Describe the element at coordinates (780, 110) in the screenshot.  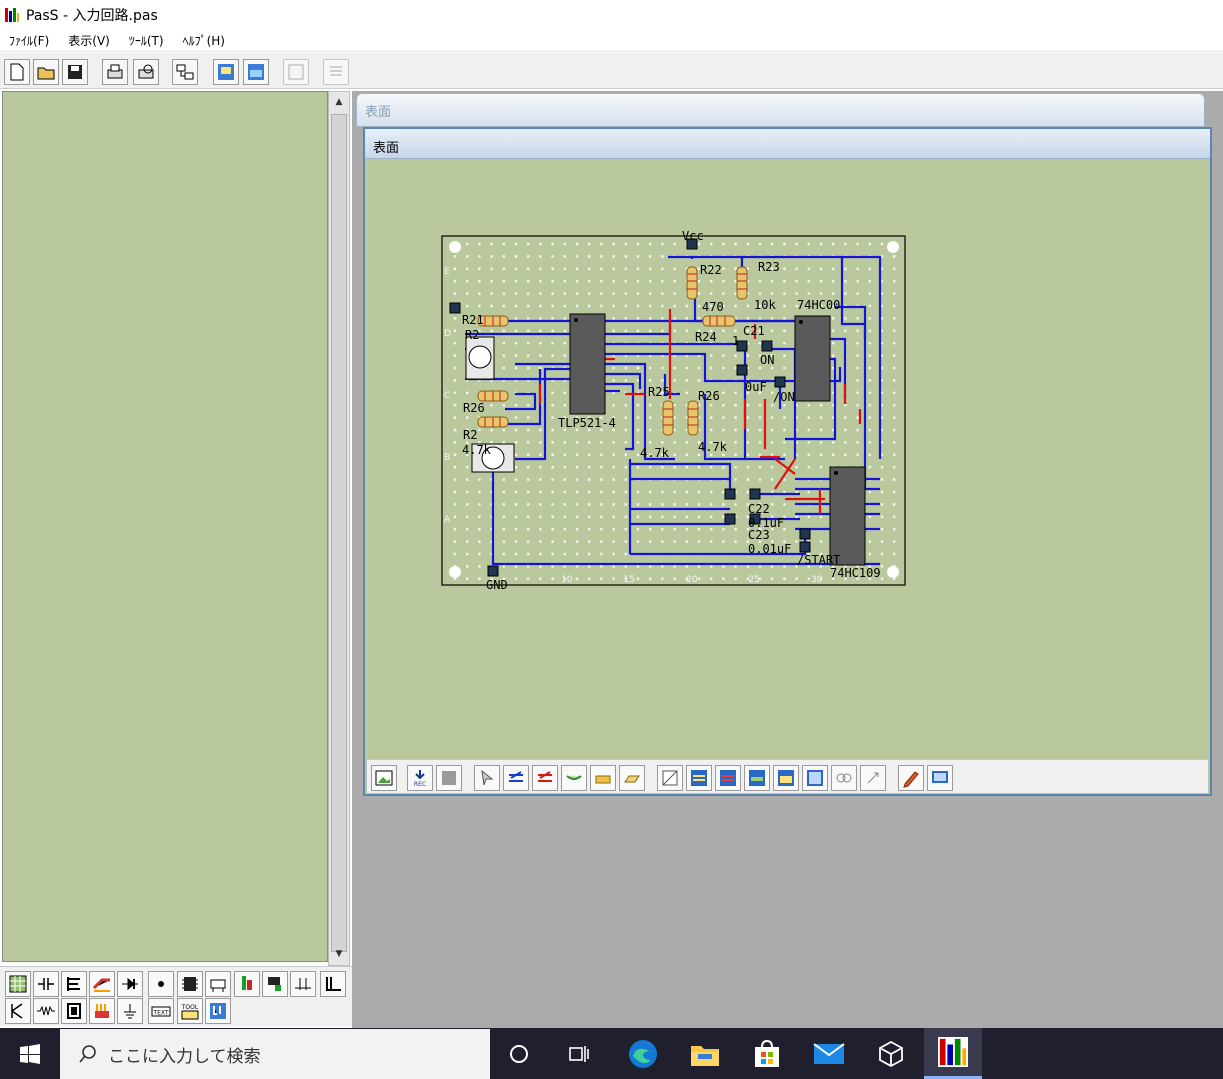
I see `back-document-window: 表面` at that location.